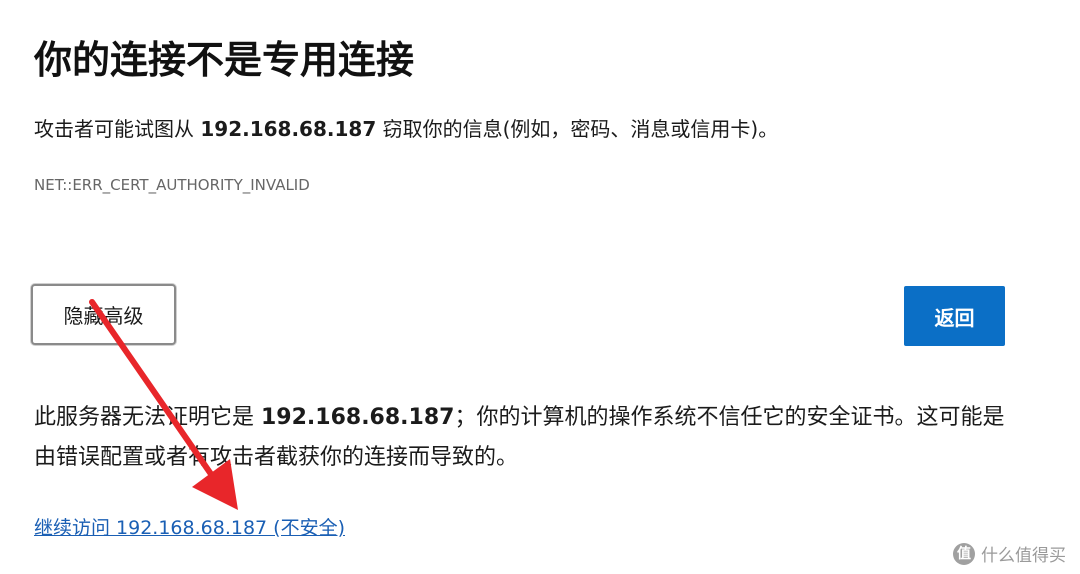 This screenshot has width=1080, height=574. What do you see at coordinates (1023, 556) in the screenshot?
I see `watermark-text: 什么值得买` at bounding box center [1023, 556].